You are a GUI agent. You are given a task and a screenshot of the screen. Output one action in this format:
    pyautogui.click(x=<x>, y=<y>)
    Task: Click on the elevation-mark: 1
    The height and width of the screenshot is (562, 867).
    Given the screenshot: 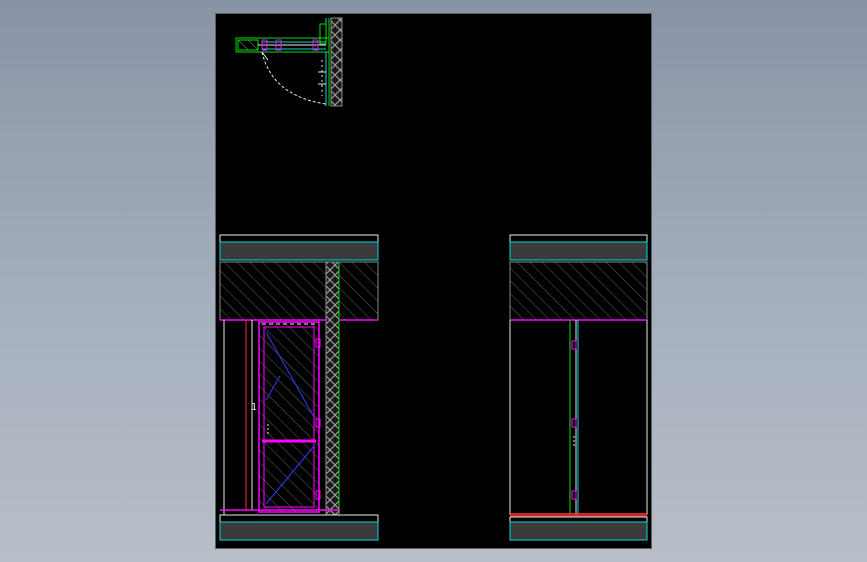 What is the action you would take?
    pyautogui.click(x=254, y=407)
    